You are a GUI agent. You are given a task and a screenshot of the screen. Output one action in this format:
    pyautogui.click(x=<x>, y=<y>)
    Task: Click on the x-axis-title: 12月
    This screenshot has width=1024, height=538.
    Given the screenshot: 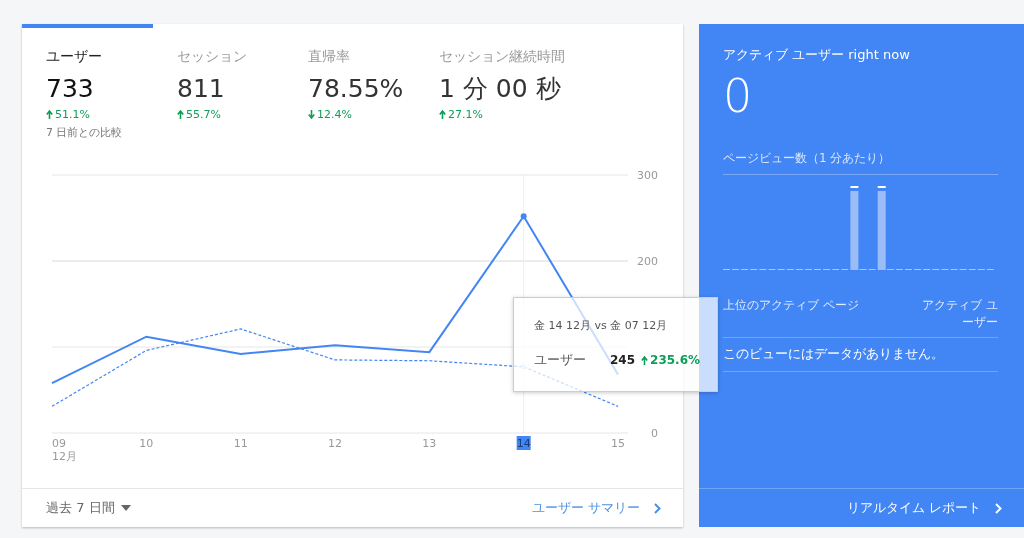 What is the action you would take?
    pyautogui.click(x=64, y=456)
    